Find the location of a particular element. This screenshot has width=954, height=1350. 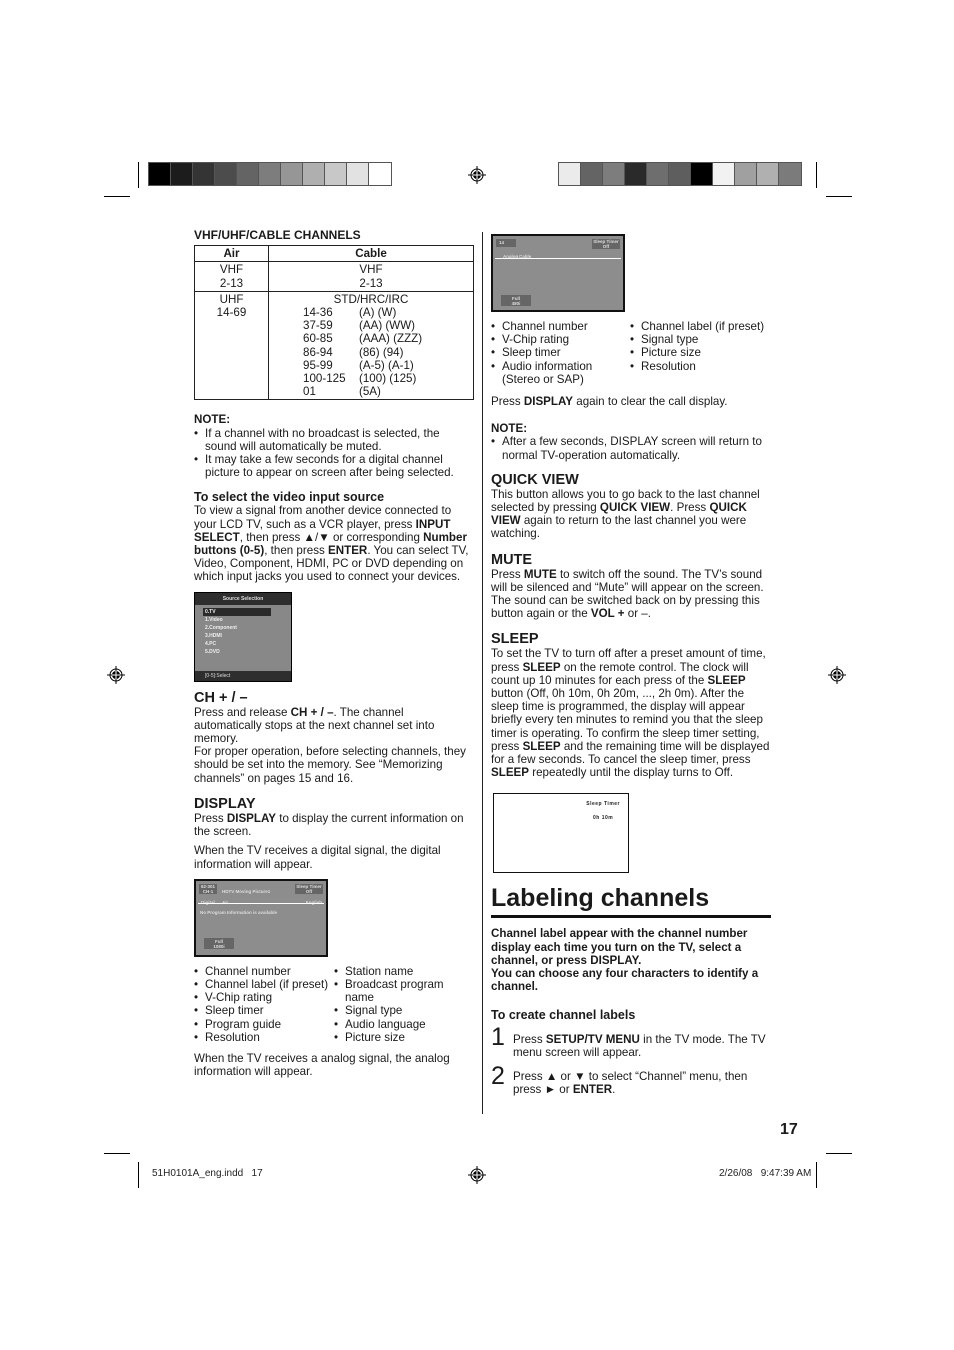

signal-type: Analog is located at coordinates (511, 256).